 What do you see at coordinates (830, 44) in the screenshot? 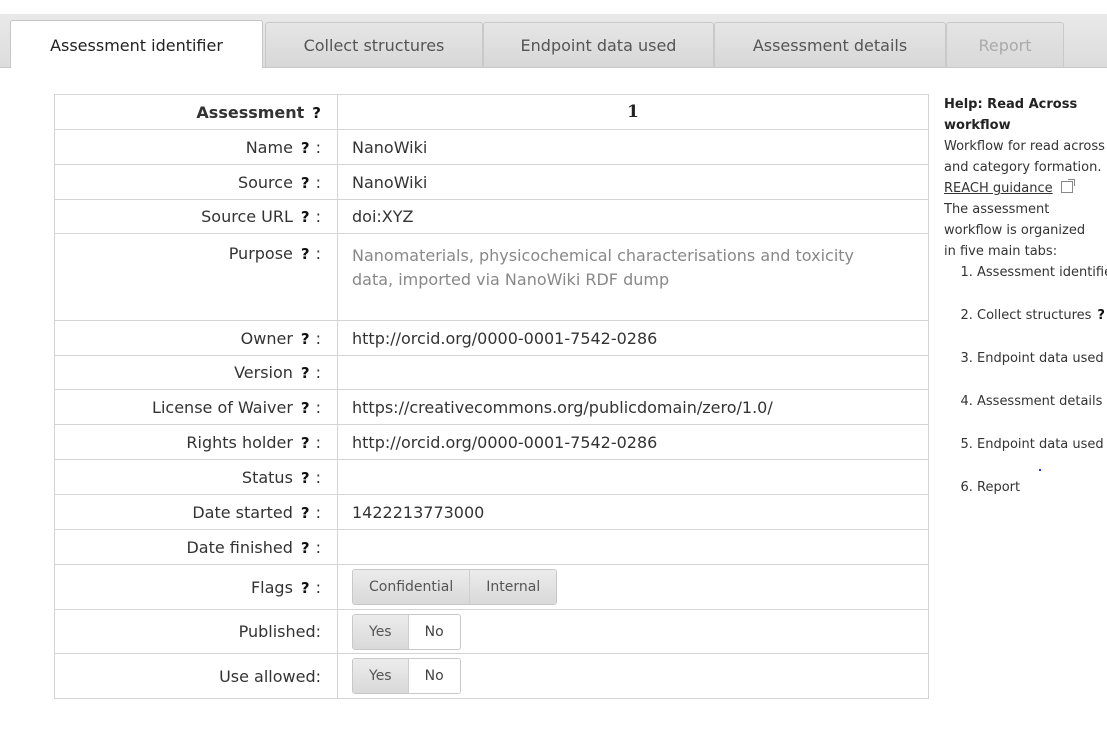
I see `tab-assessment-details: Assessment details` at bounding box center [830, 44].